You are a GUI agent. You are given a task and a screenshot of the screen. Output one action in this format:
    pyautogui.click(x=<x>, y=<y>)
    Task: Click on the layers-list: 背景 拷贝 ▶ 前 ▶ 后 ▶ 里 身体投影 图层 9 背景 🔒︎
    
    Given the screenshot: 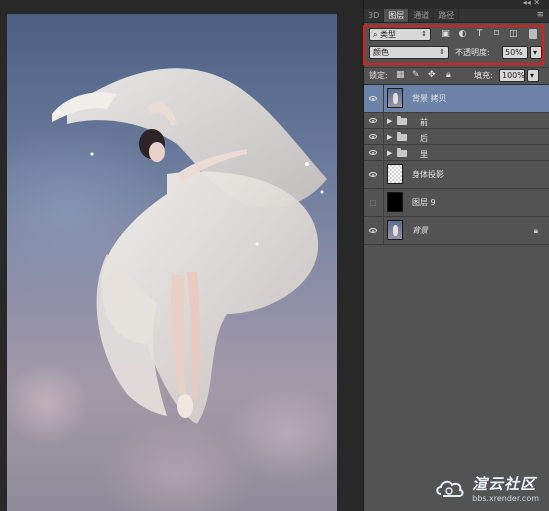 What is the action you would take?
    pyautogui.click(x=456, y=165)
    